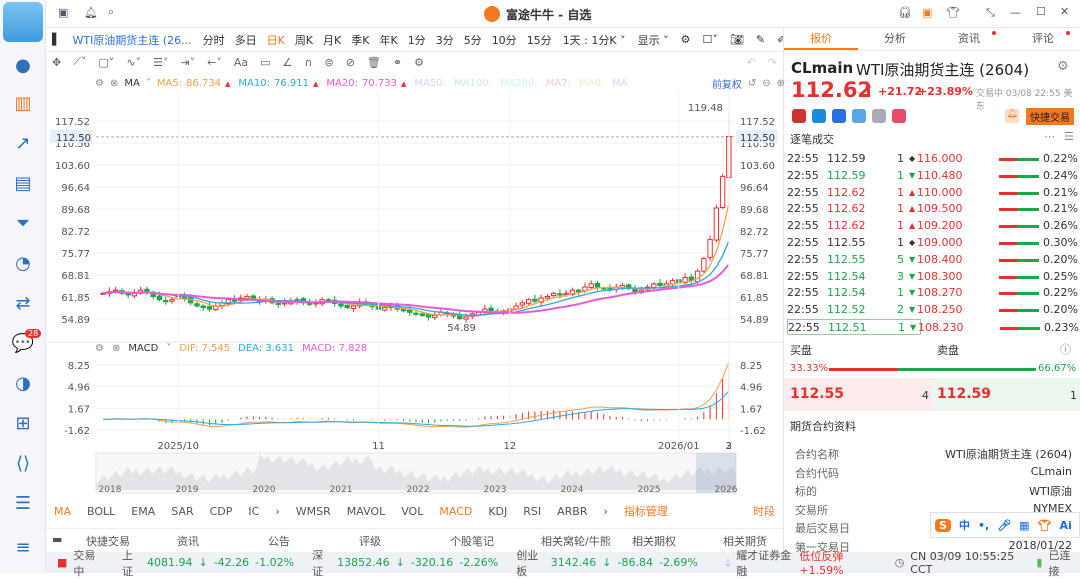  Describe the element at coordinates (308, 62) in the screenshot. I see `magnet-icon: ∩` at that location.